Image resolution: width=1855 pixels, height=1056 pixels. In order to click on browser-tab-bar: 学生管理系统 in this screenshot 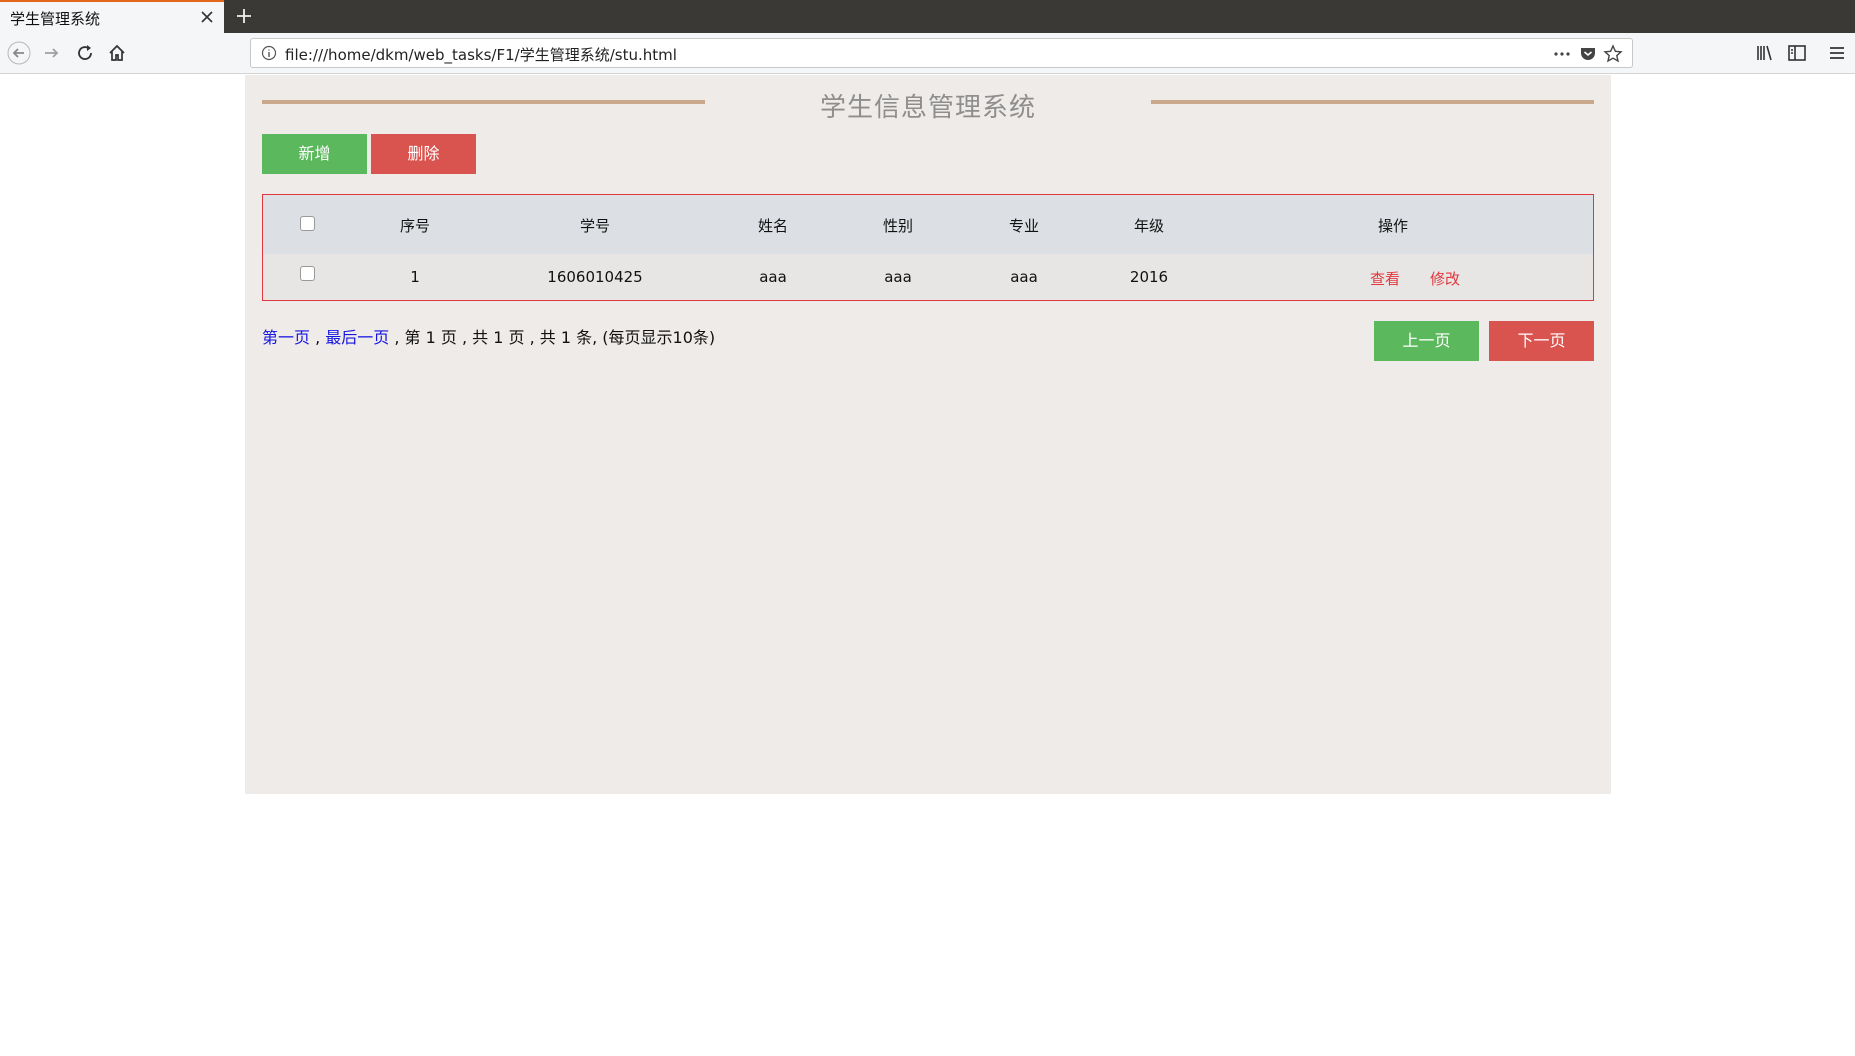, I will do `click(927, 16)`.